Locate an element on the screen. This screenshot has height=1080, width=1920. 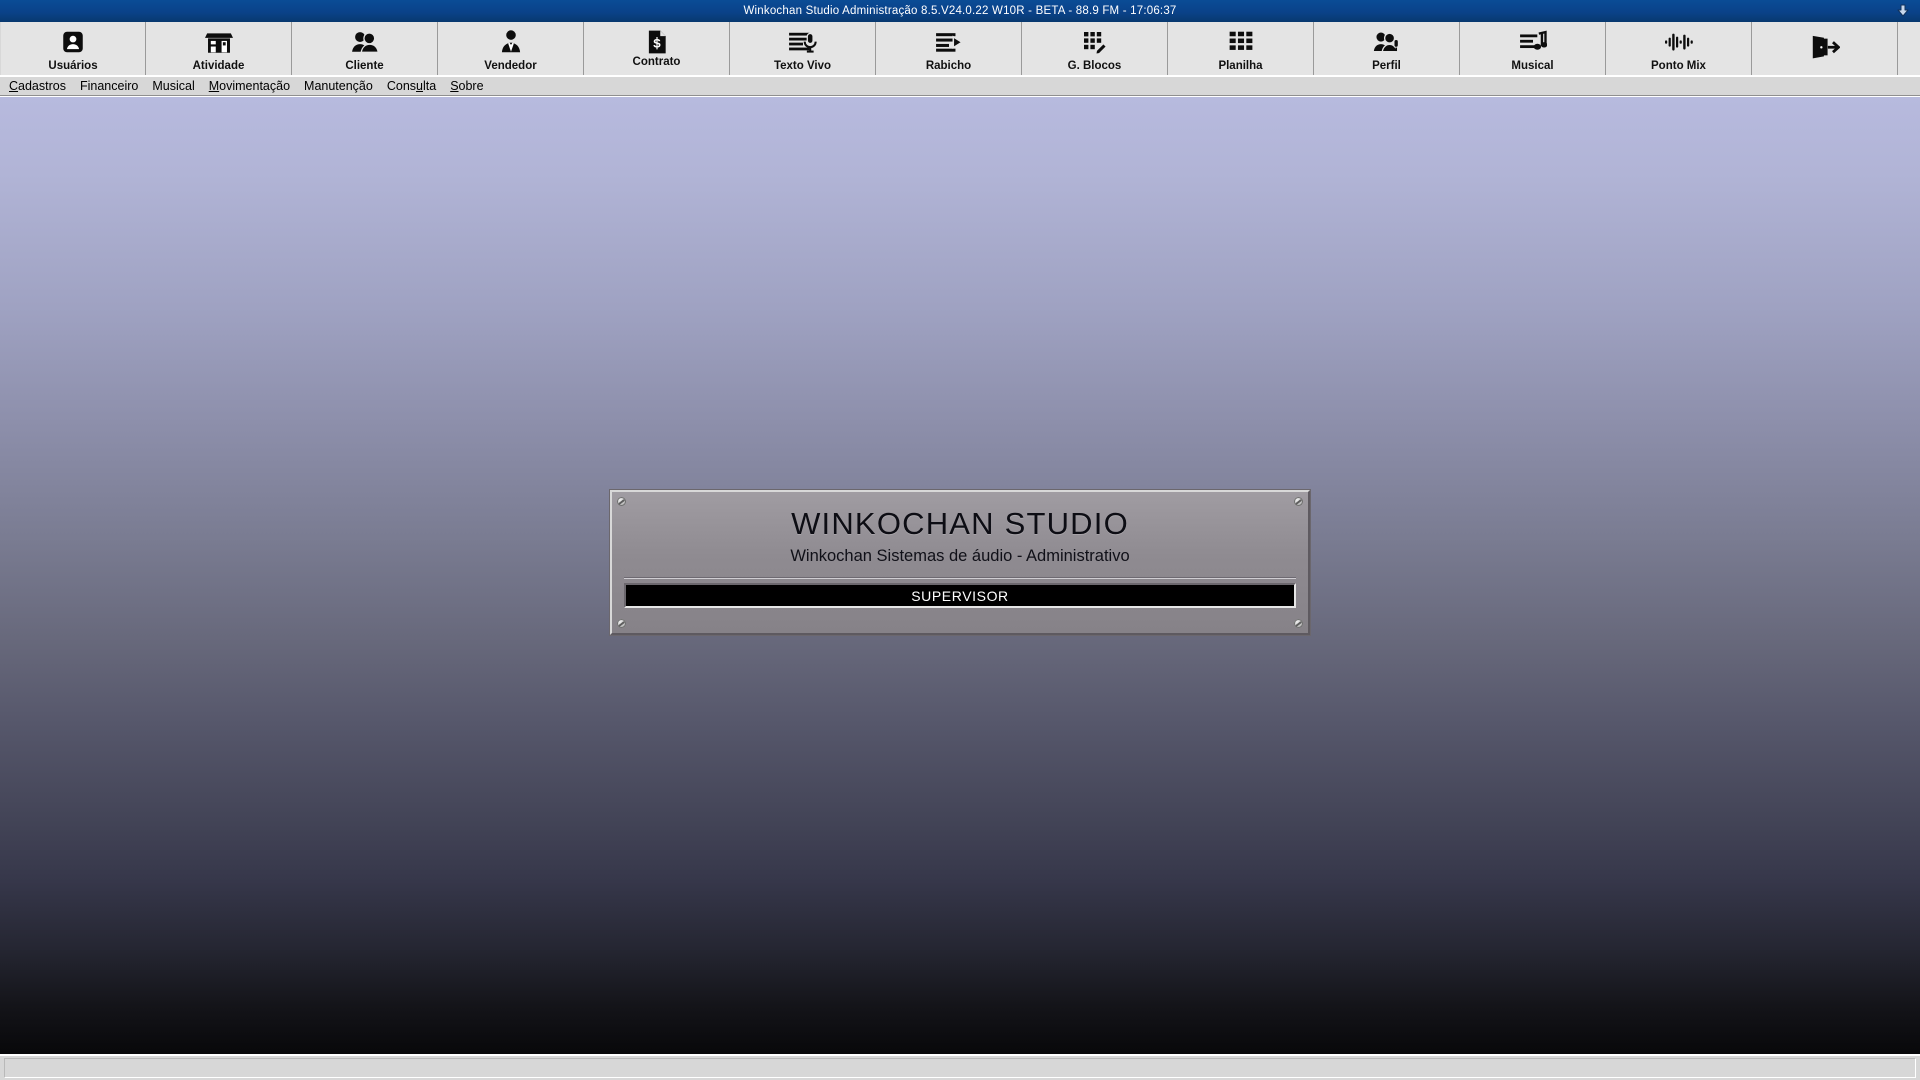
toolbar-button-texto-vivo: Texto Vivo is located at coordinates (803, 48).